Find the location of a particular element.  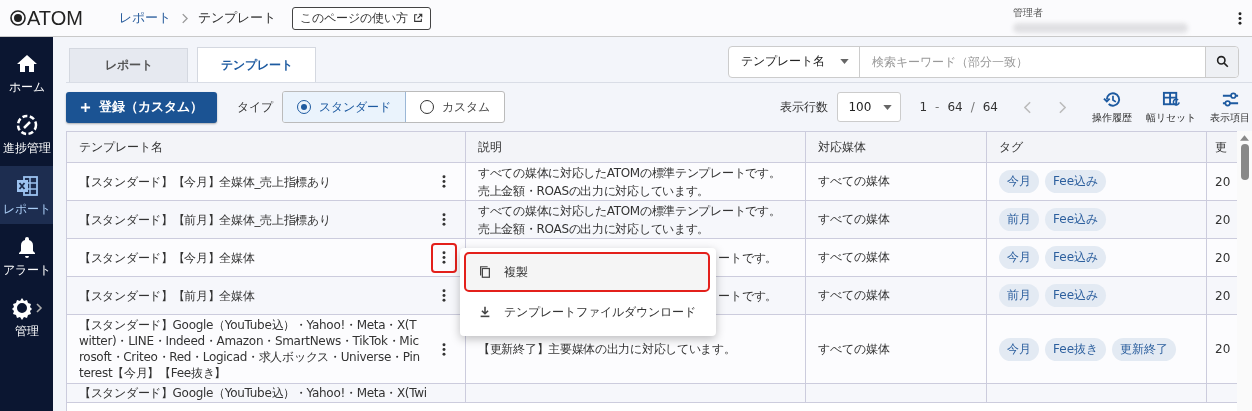

sidebar-item: 進捗管理 is located at coordinates (26, 134).